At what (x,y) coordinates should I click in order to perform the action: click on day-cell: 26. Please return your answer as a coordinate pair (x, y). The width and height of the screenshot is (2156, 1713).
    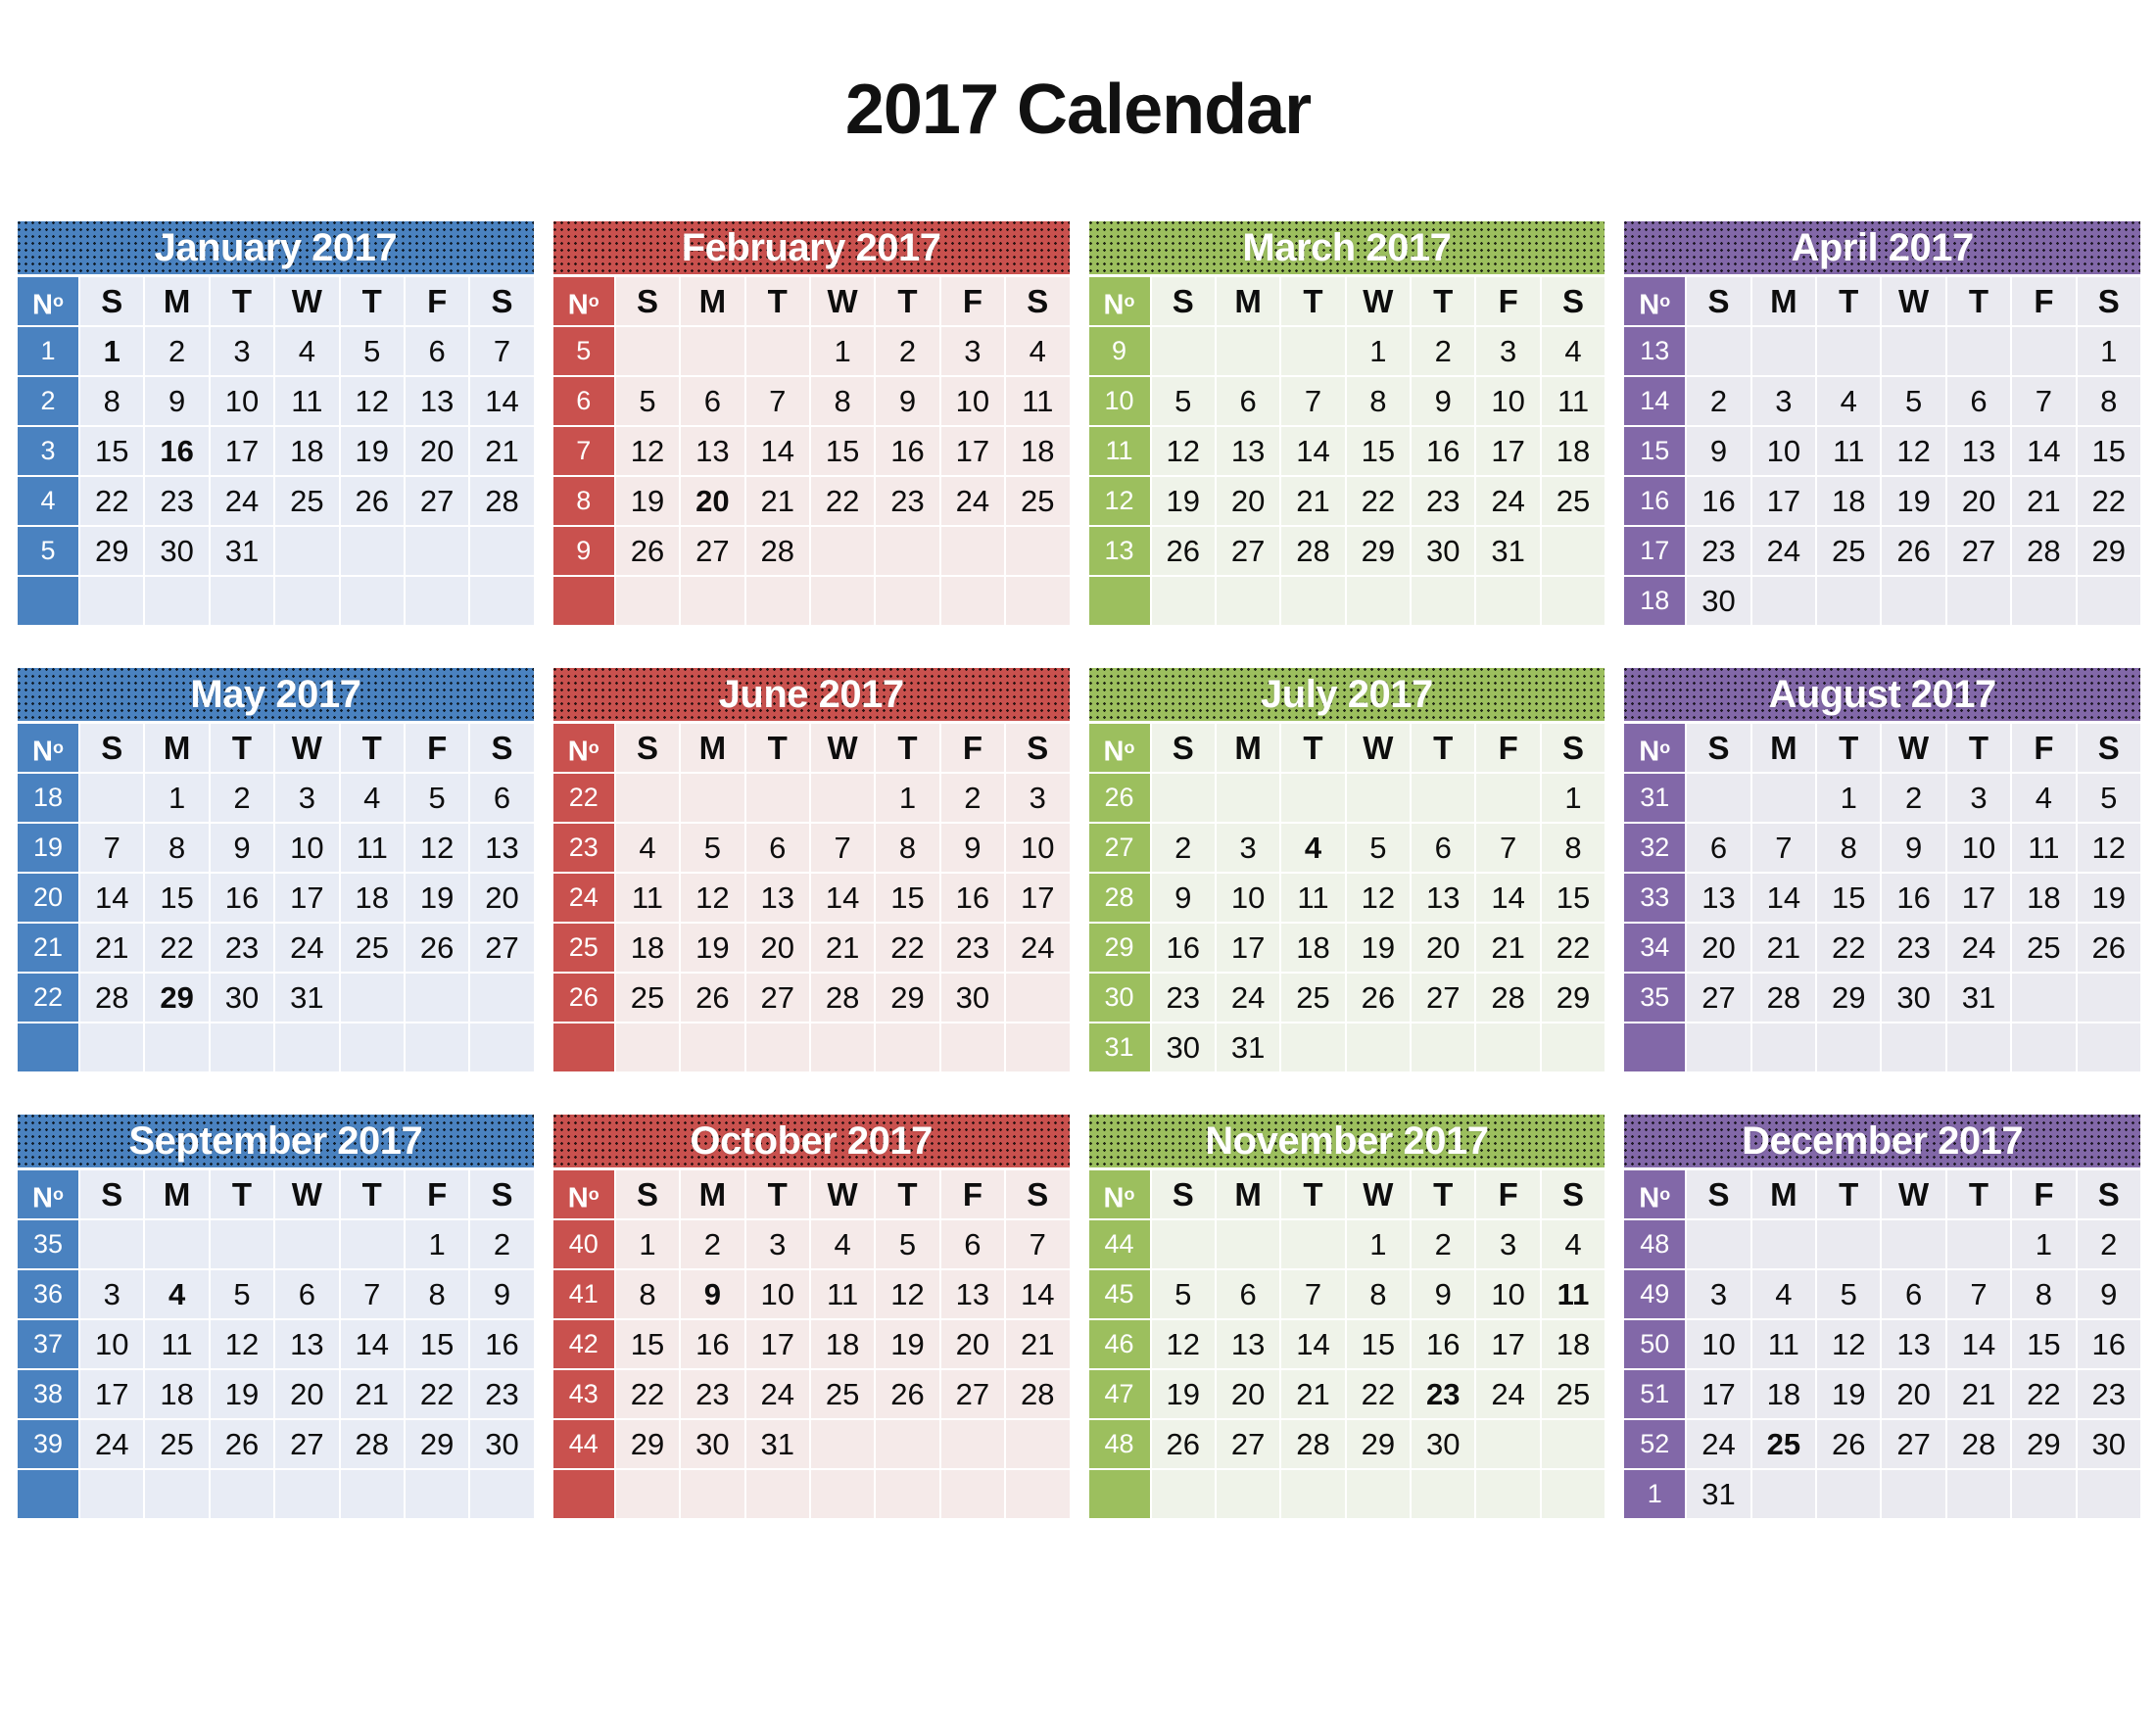
    Looking at the image, I should click on (242, 1444).